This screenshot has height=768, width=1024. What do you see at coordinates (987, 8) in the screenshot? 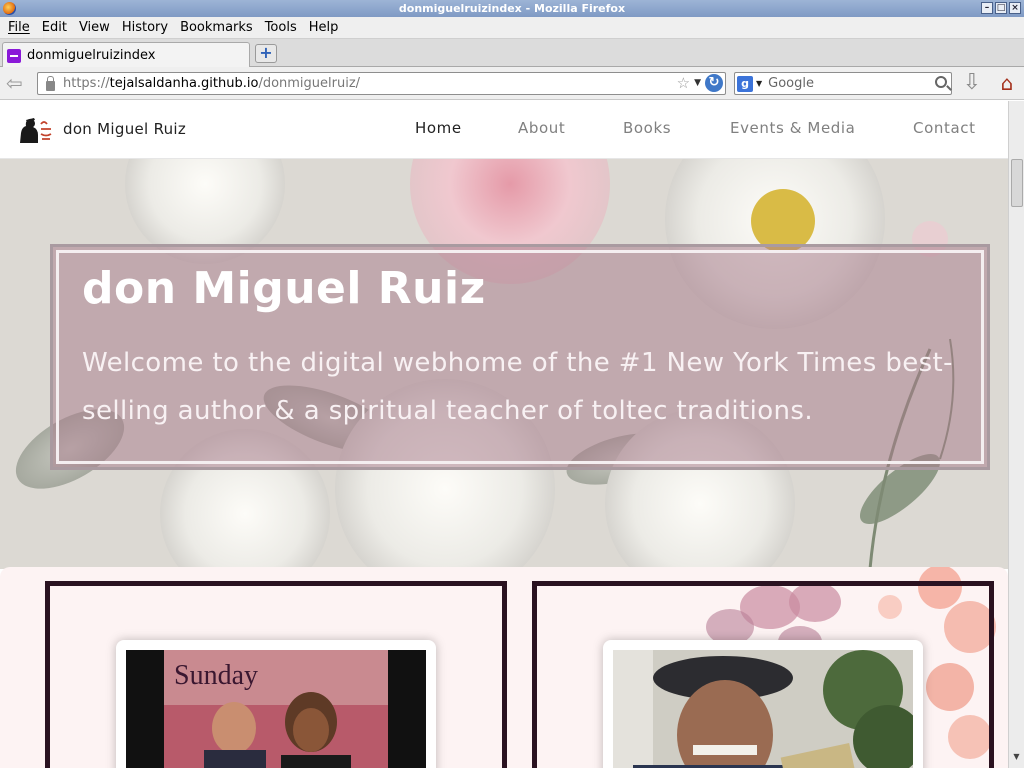
I see `minimize-icon: –` at bounding box center [987, 8].